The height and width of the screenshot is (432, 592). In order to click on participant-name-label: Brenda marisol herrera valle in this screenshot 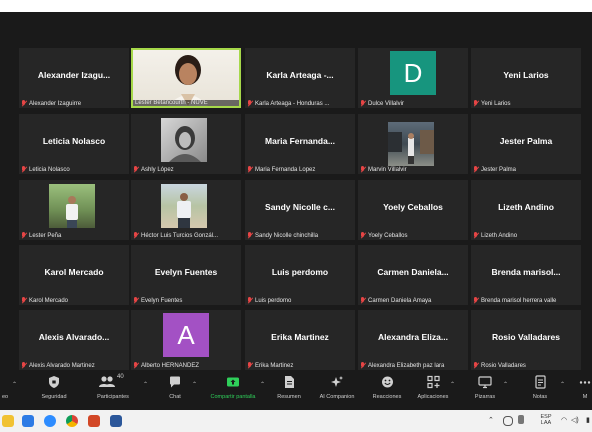, I will do `click(526, 300)`.